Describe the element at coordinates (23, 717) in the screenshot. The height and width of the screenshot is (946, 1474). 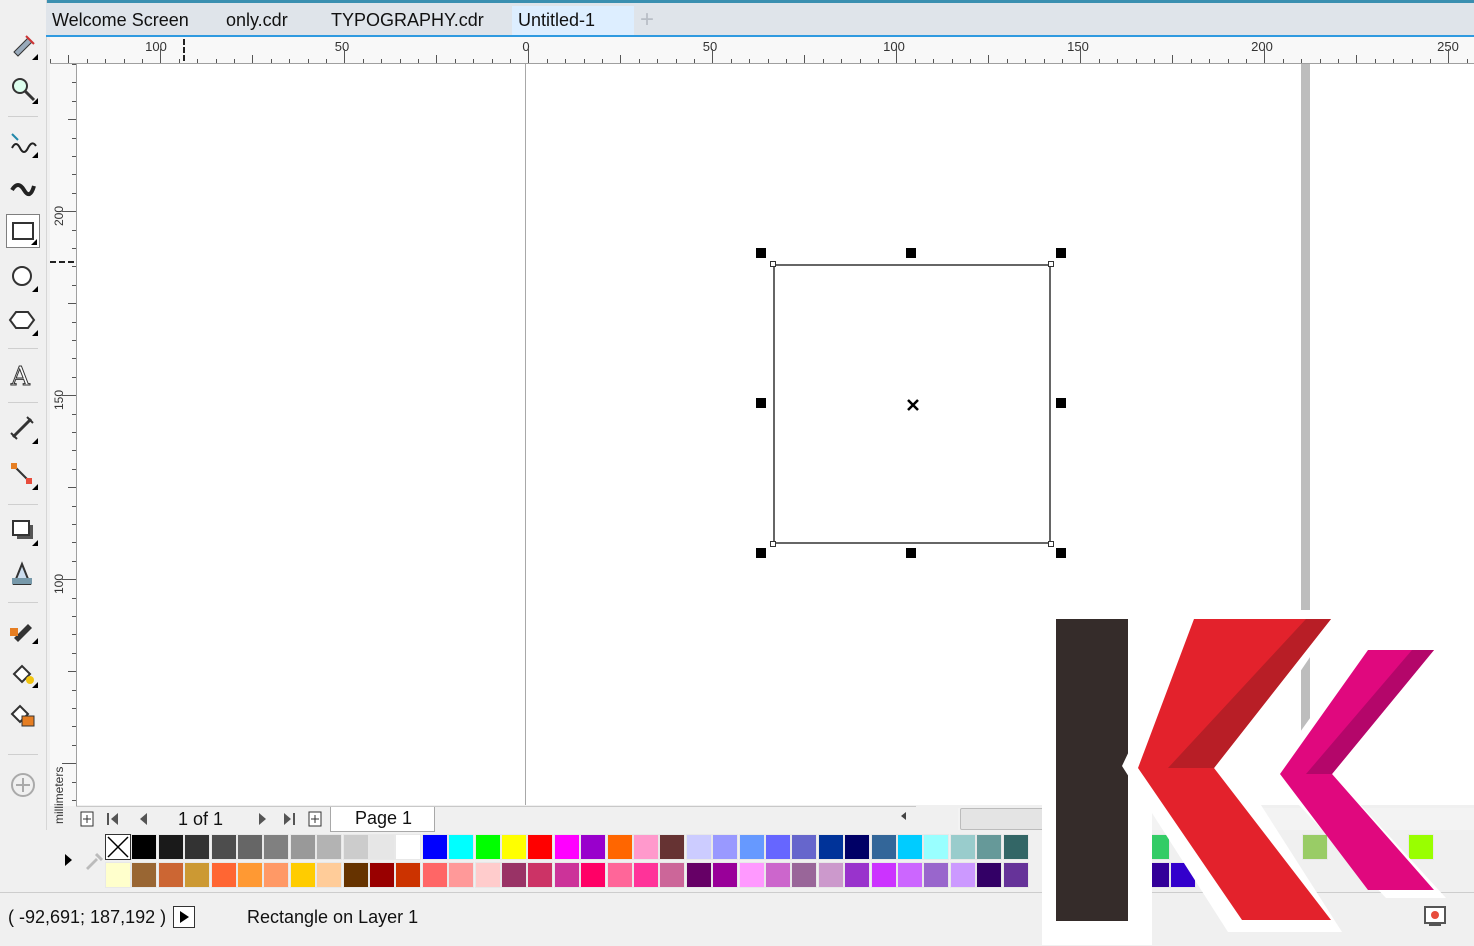
I see `smart-fill-tool-button` at that location.